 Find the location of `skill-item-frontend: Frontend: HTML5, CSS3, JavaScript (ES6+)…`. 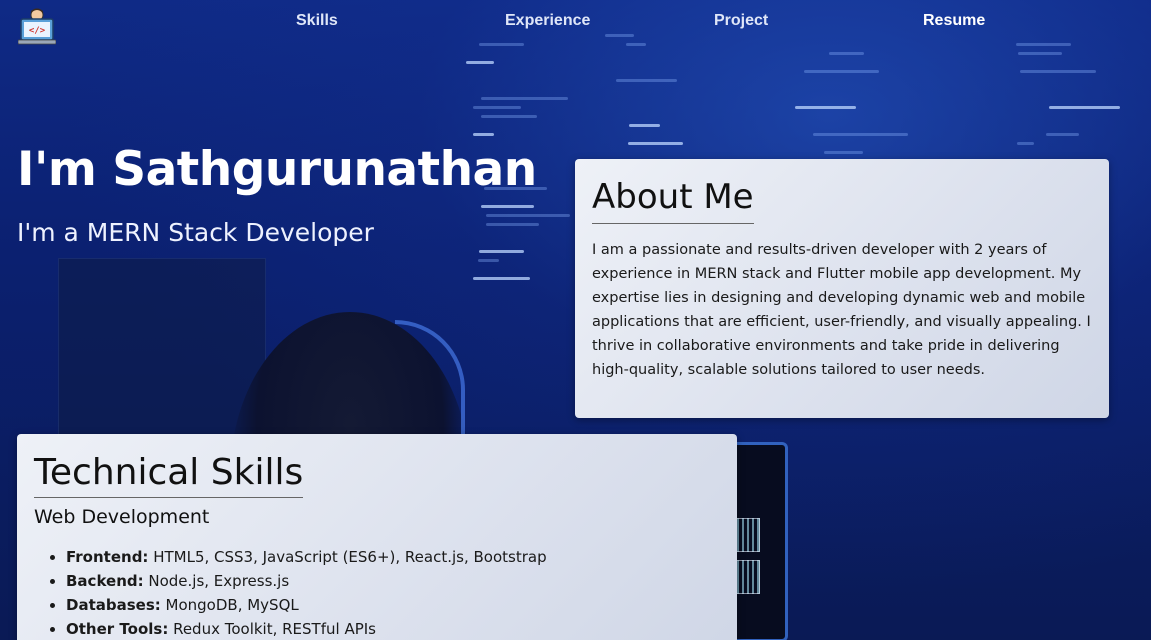

skill-item-frontend: Frontend: HTML5, CSS3, JavaScript (ES6+)… is located at coordinates (393, 557).